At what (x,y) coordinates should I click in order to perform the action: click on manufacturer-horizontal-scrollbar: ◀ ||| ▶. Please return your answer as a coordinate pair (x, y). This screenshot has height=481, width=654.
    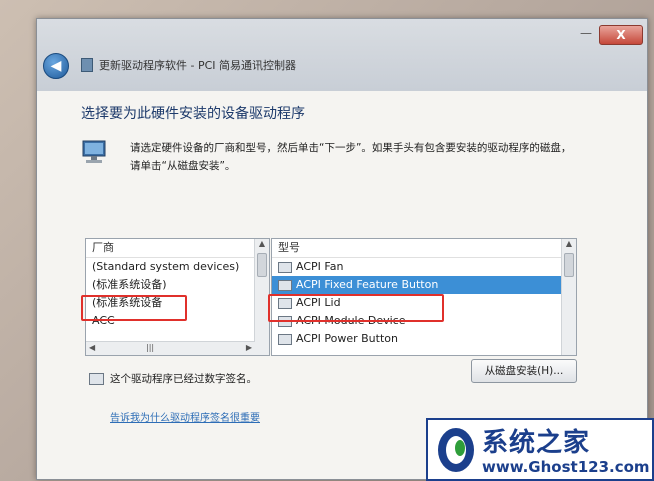
    Looking at the image, I should click on (170, 348).